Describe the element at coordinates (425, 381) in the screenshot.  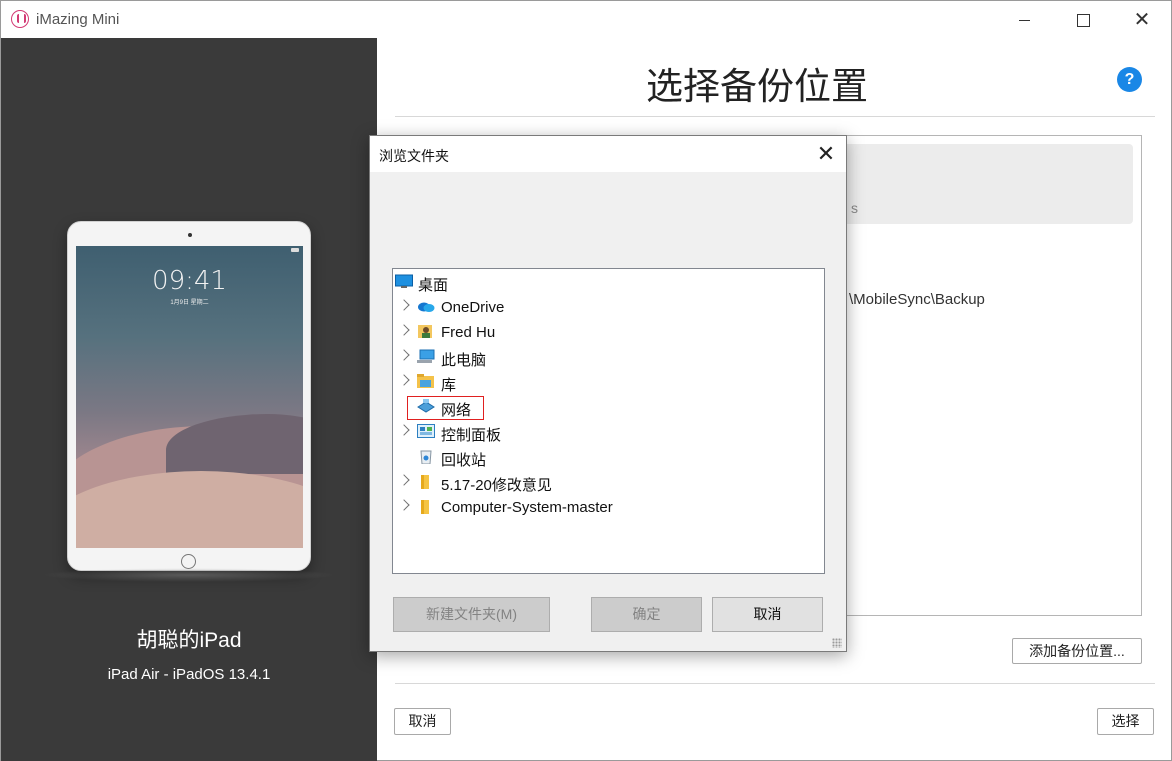
I see `library-icon` at that location.